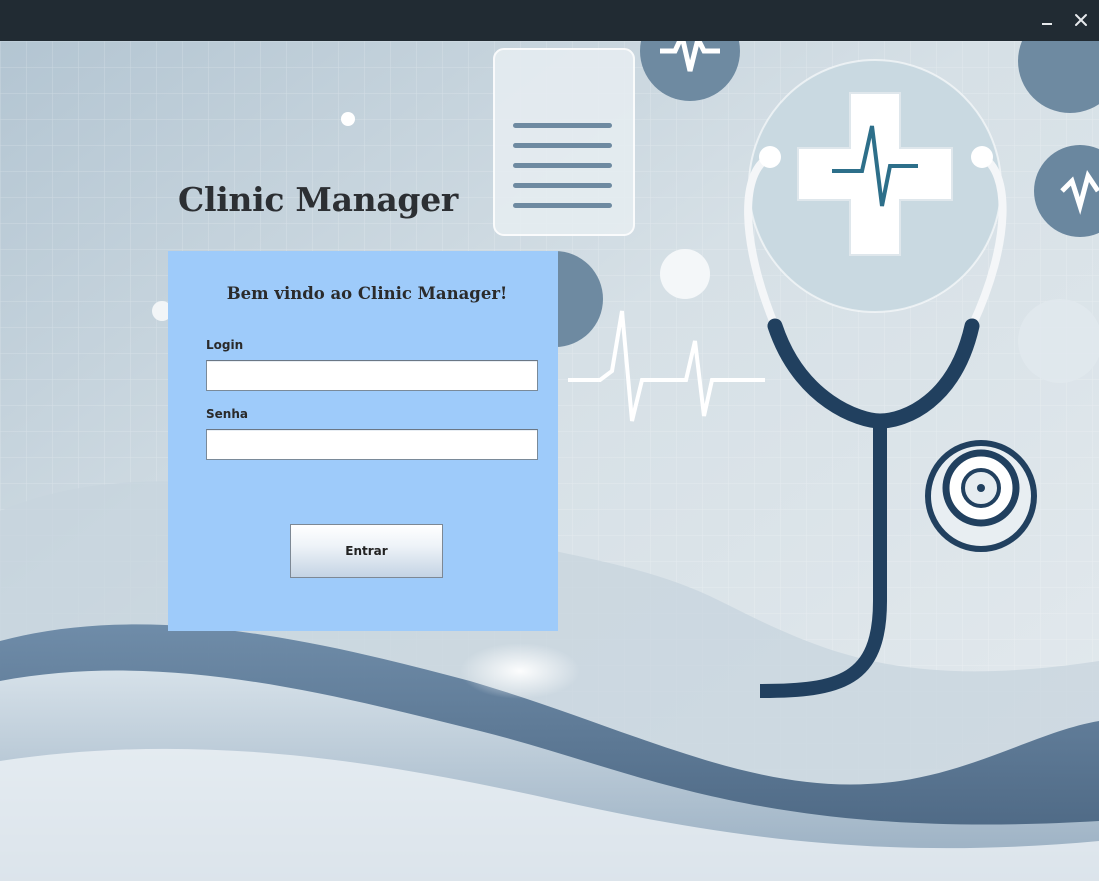 The height and width of the screenshot is (881, 1099). What do you see at coordinates (549, 20) in the screenshot?
I see `title-bar` at bounding box center [549, 20].